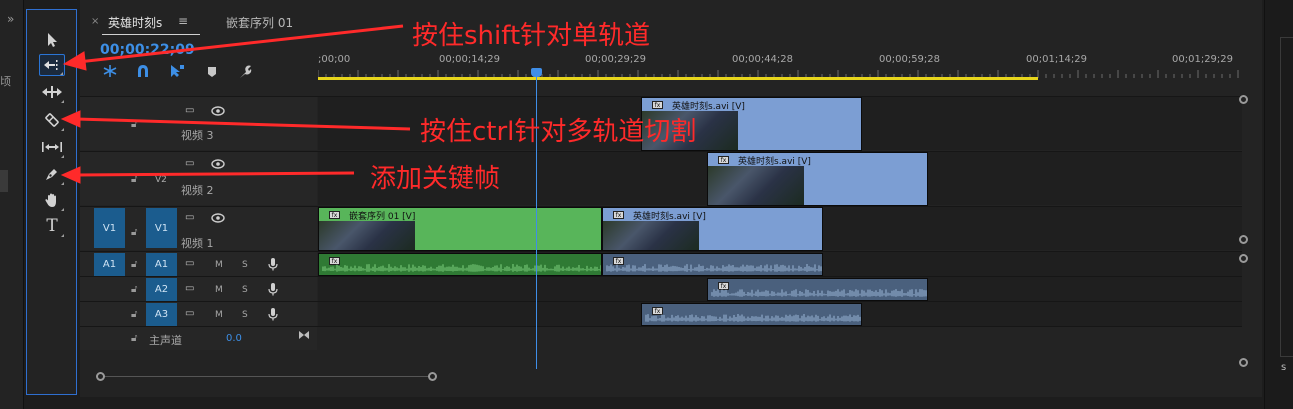 The height and width of the screenshot is (409, 1293). Describe the element at coordinates (234, 338) in the screenshot. I see `master-volume-value: 0.0` at that location.